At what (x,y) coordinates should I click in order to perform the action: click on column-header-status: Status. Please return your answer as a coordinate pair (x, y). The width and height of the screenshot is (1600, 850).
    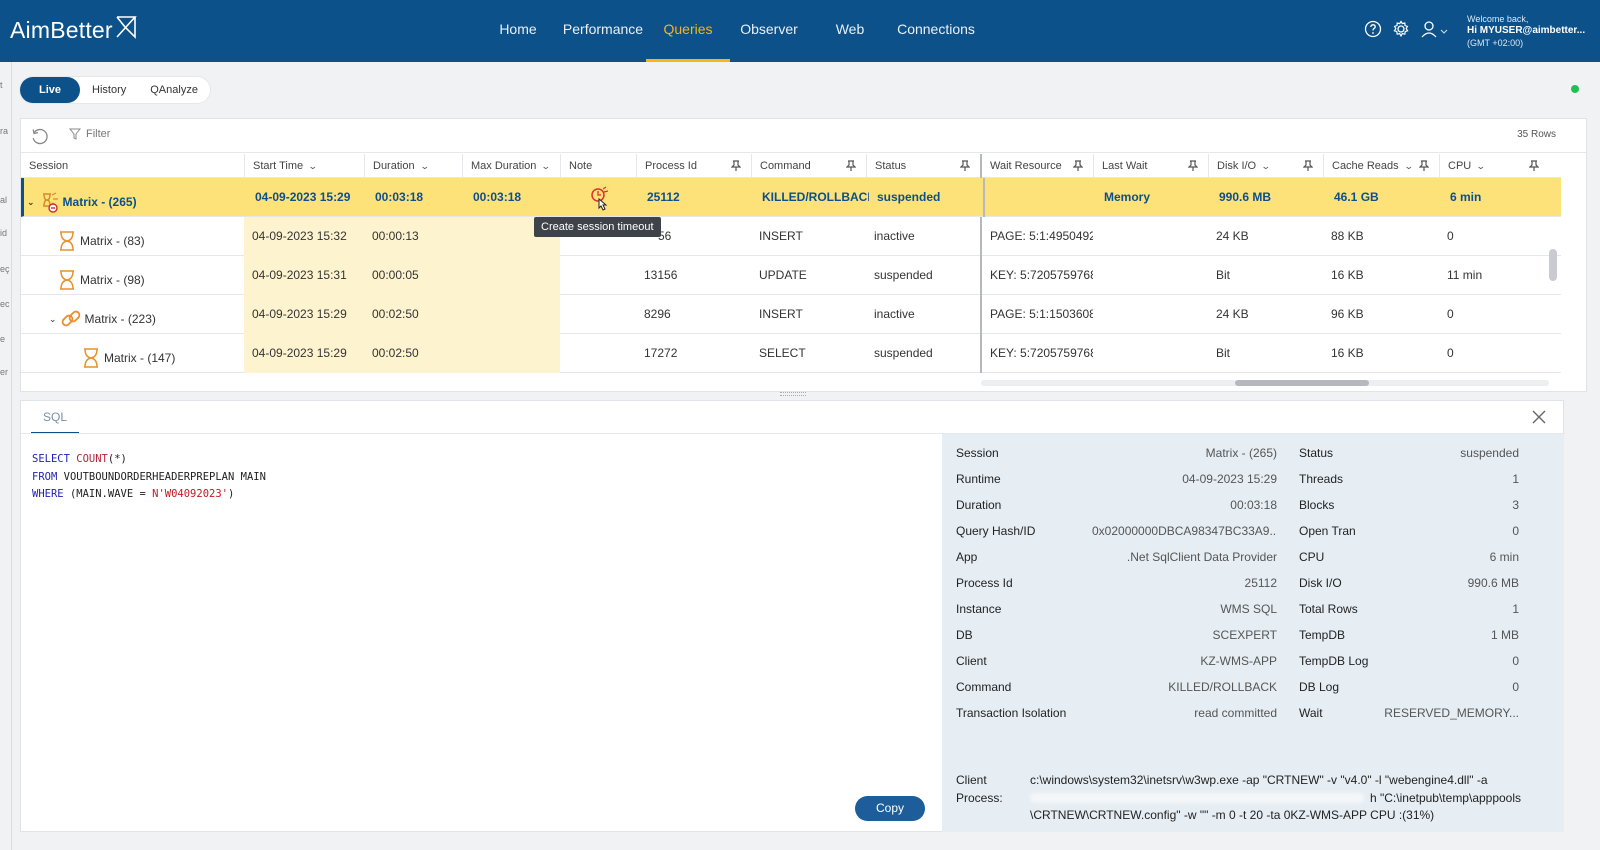
    Looking at the image, I should click on (923, 166).